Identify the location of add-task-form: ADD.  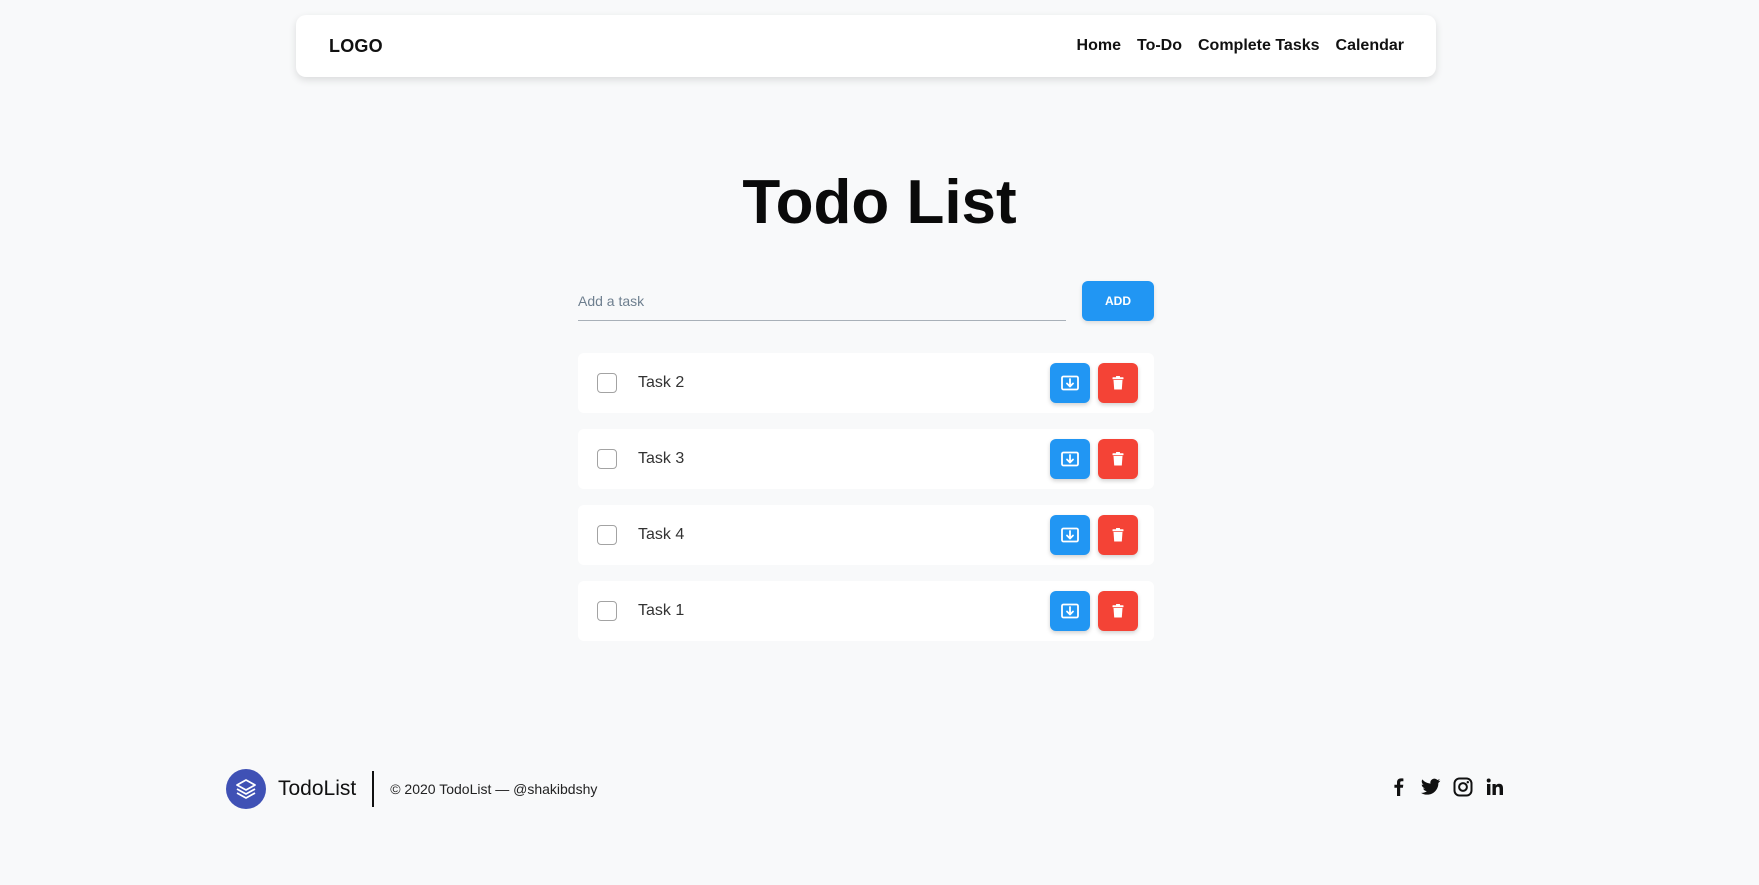
(866, 301).